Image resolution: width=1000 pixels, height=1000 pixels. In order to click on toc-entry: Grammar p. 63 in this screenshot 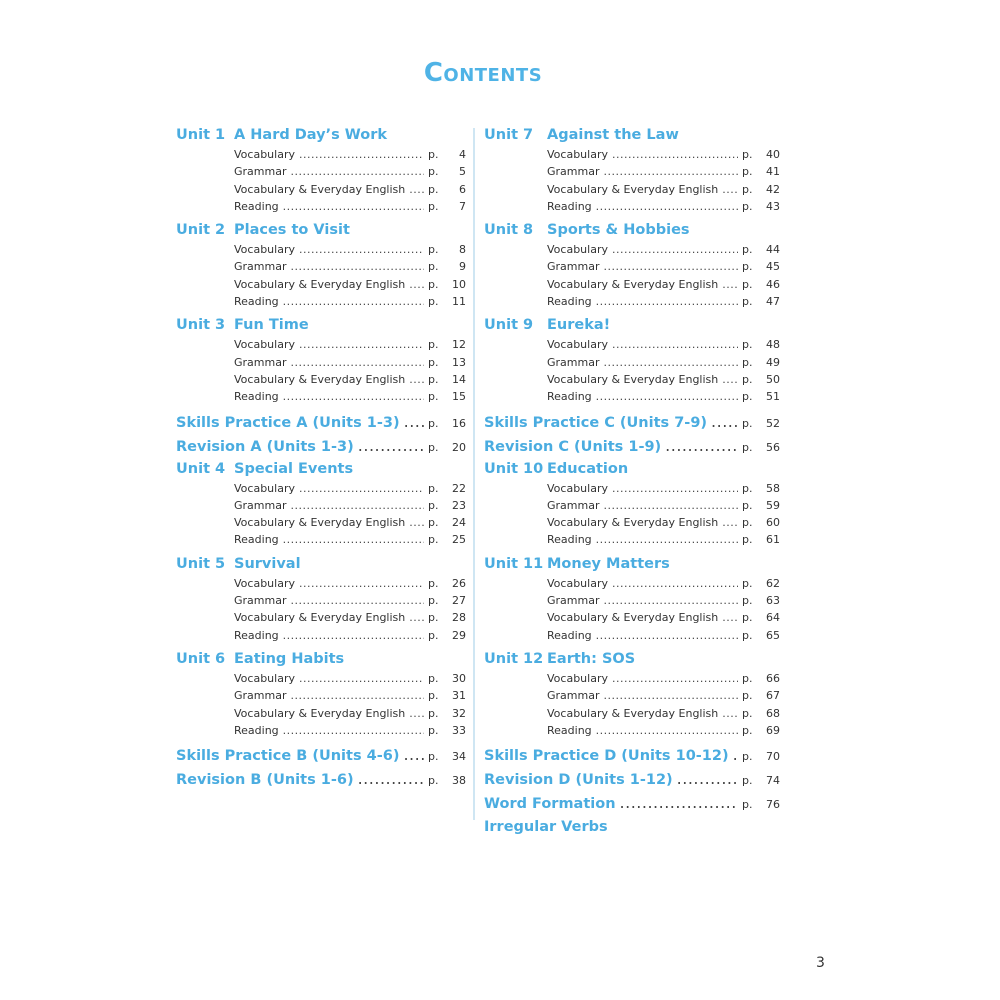, I will do `click(632, 600)`.